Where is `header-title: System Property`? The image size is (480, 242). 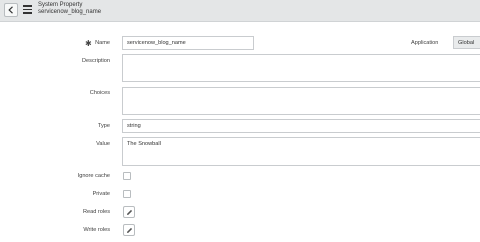 header-title: System Property is located at coordinates (60, 5).